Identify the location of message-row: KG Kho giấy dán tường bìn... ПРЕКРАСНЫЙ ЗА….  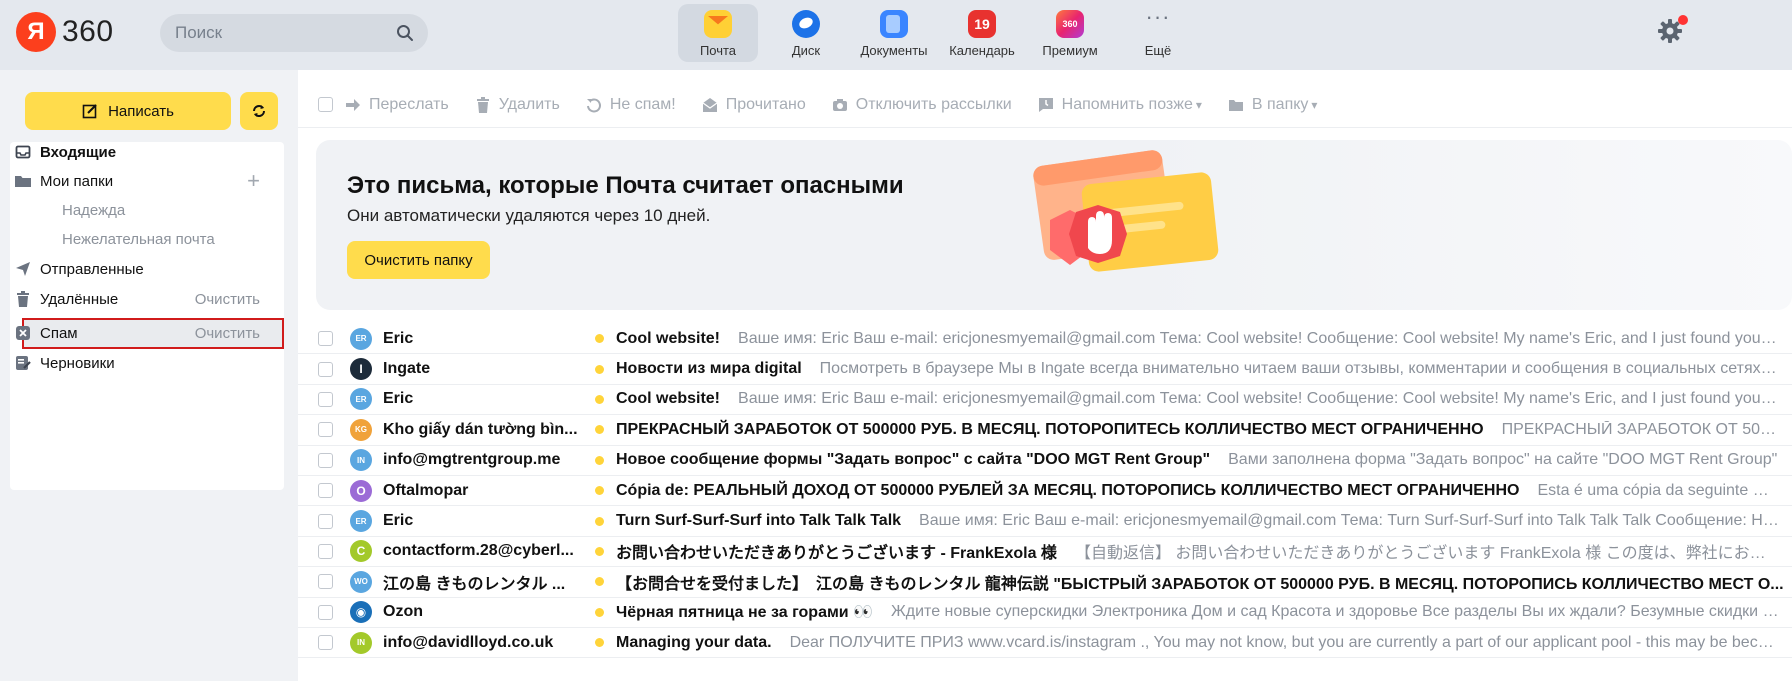
(1045, 430).